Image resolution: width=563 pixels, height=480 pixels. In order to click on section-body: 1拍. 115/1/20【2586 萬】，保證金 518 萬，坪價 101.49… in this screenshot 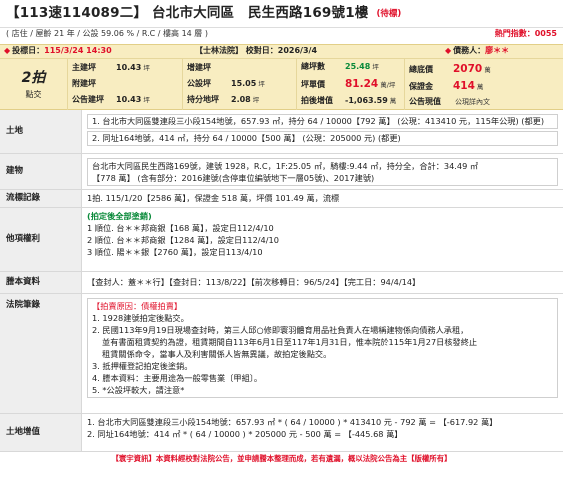, I will do `click(322, 198)`.